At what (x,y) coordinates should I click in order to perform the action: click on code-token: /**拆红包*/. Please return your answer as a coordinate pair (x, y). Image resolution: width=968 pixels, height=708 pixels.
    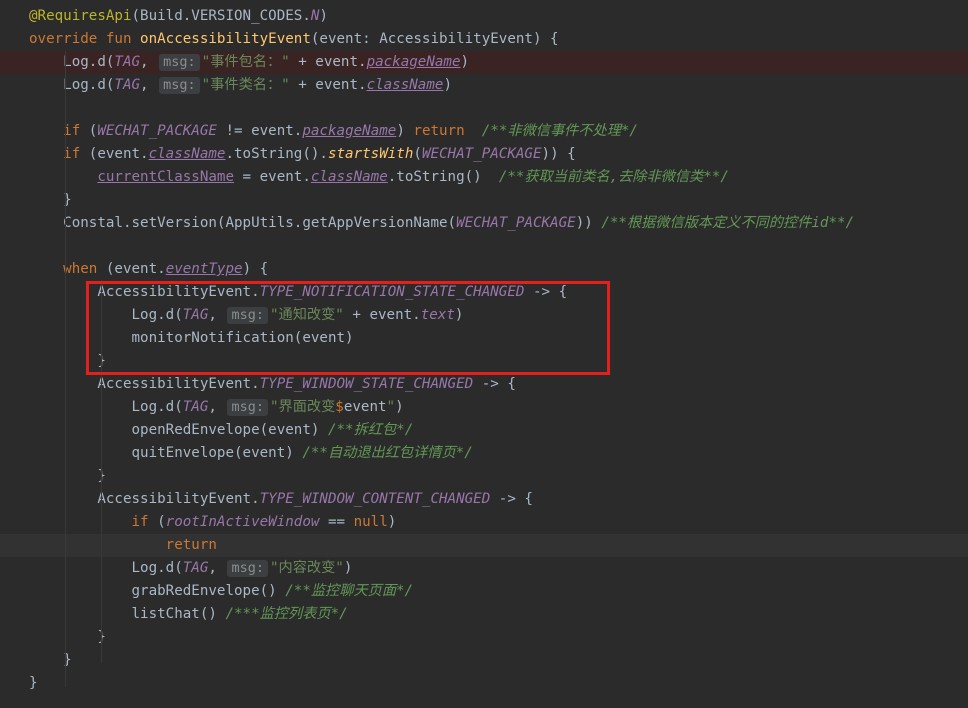
    Looking at the image, I should click on (370, 430).